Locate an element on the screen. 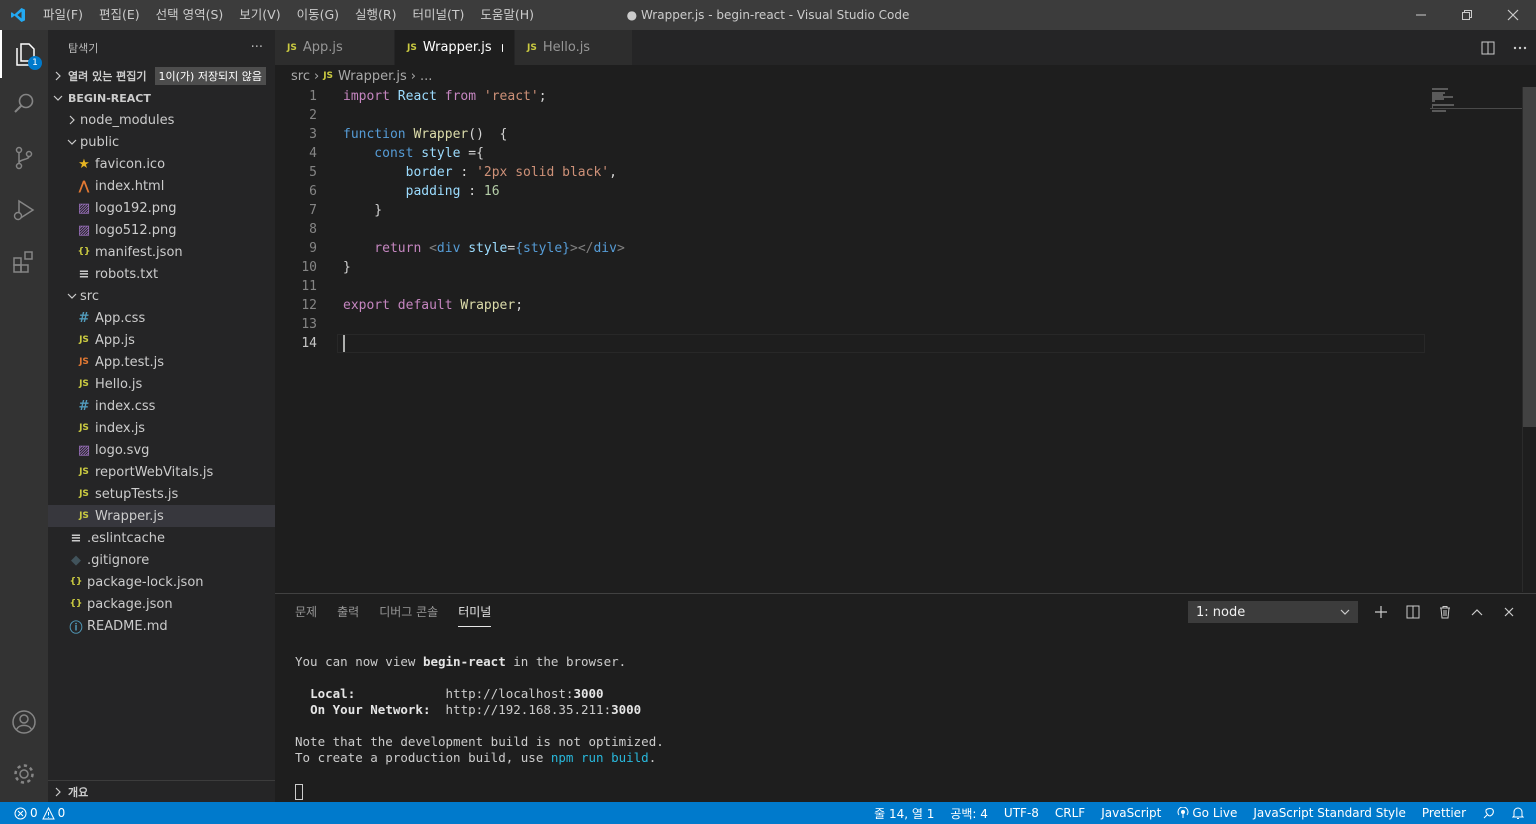 This screenshot has width=1536, height=824. restore-icon is located at coordinates (1467, 15).